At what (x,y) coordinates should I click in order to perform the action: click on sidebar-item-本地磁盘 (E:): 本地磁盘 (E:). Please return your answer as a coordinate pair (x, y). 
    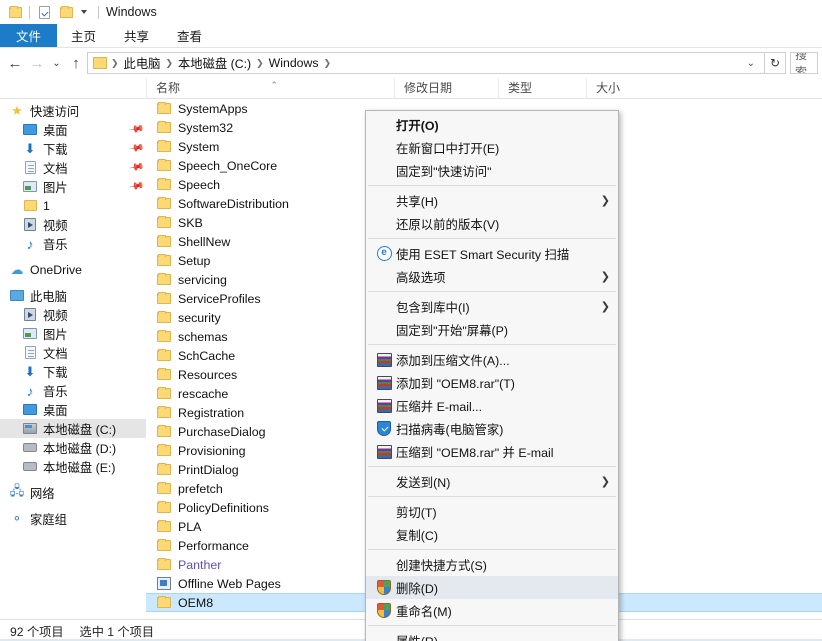
    Looking at the image, I should click on (73, 466).